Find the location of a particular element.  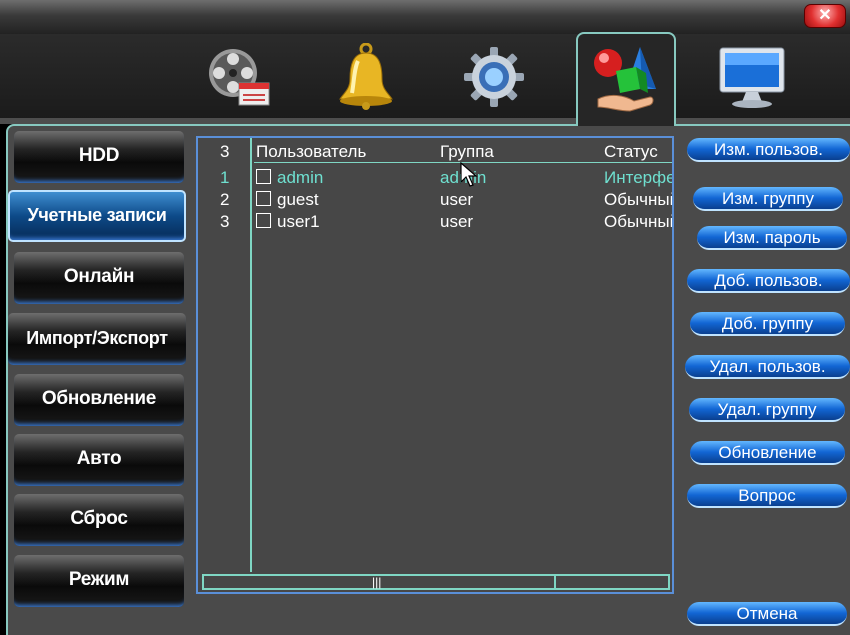

column-divider is located at coordinates (251, 355).